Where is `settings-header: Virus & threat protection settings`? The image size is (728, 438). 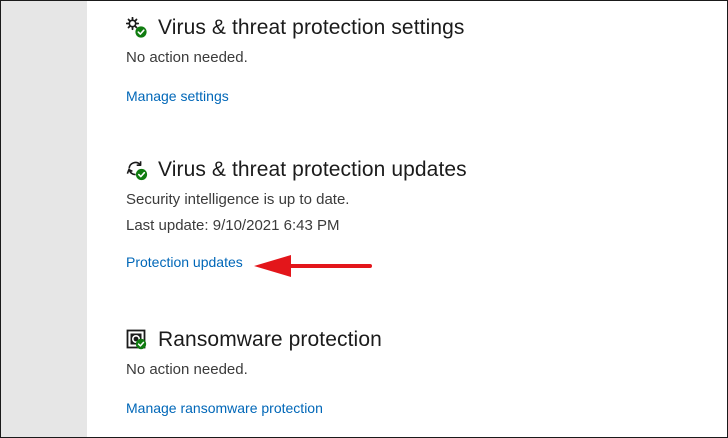 settings-header: Virus & threat protection settings is located at coordinates (295, 28).